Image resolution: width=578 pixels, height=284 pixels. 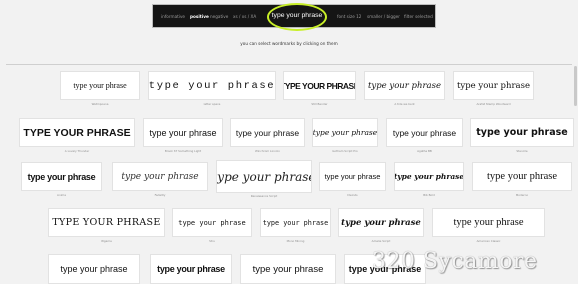 What do you see at coordinates (352, 195) in the screenshot?
I see `font-caption: Dwinds` at bounding box center [352, 195].